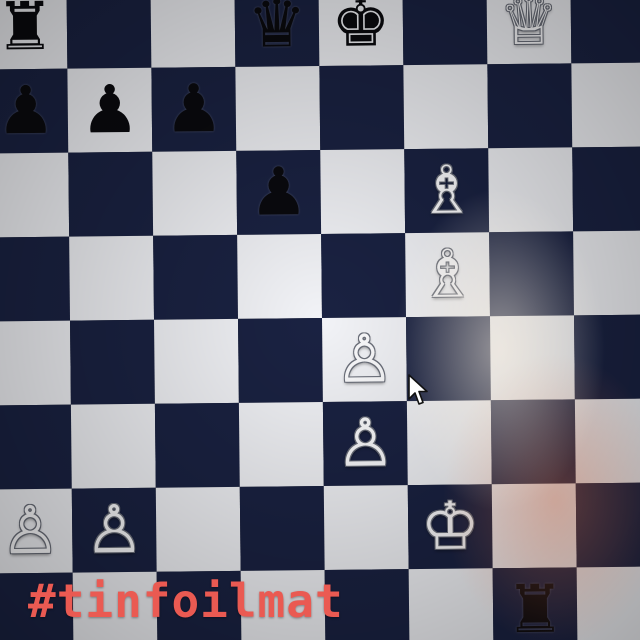 This screenshot has height=640, width=640. Describe the element at coordinates (193, 109) in the screenshot. I see `black-pawn-c7: ♟` at that location.